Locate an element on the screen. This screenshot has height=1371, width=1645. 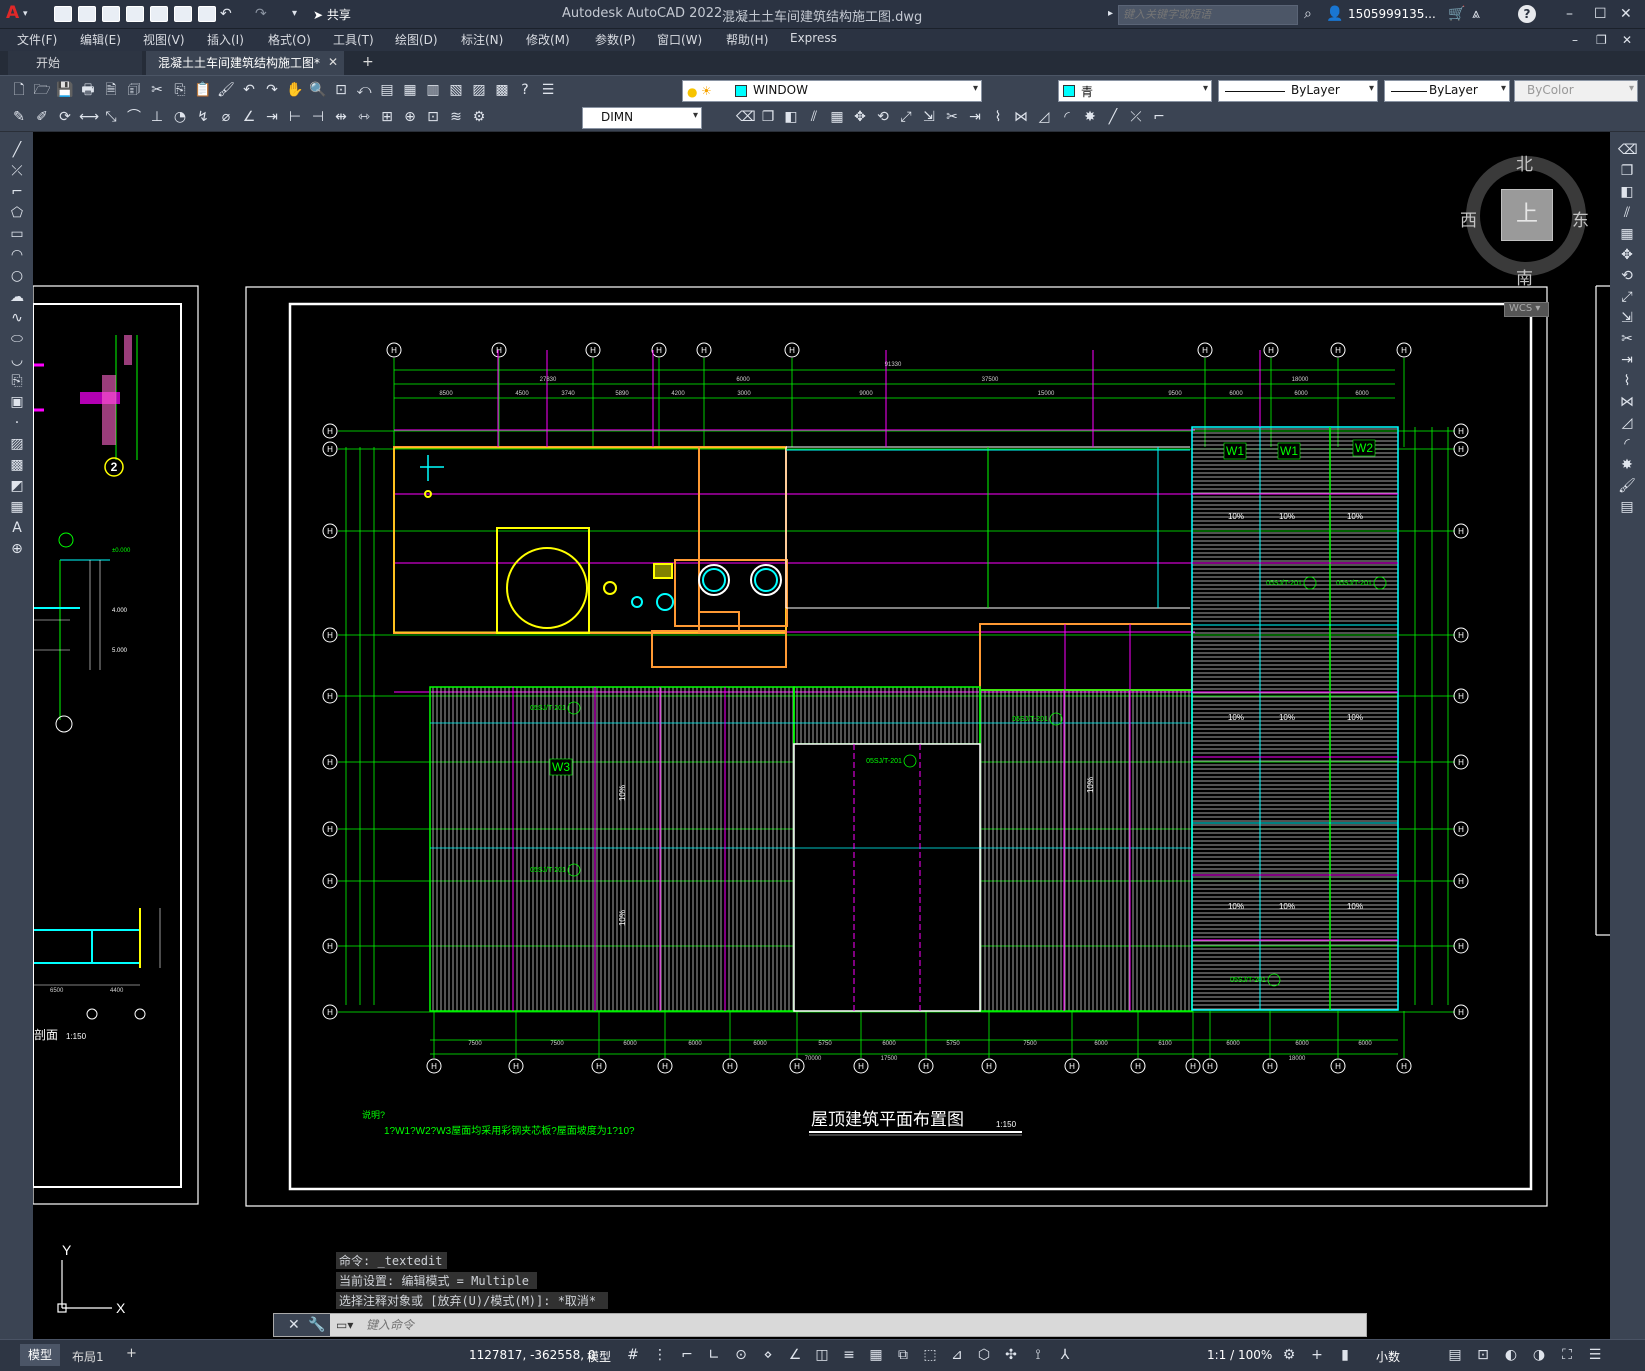
mirror-icon: ◧ is located at coordinates (791, 117).